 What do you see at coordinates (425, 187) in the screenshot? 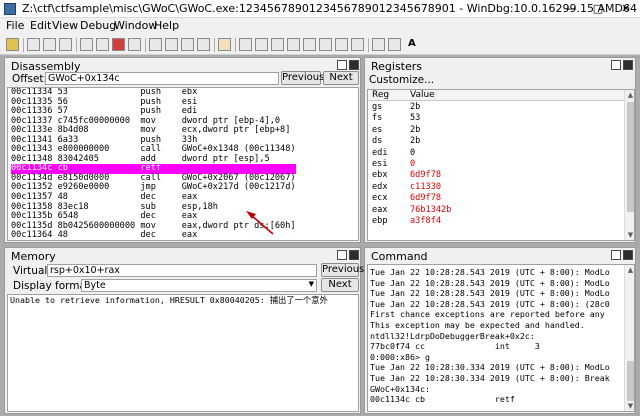
I see `register-value: c11330` at bounding box center [425, 187].